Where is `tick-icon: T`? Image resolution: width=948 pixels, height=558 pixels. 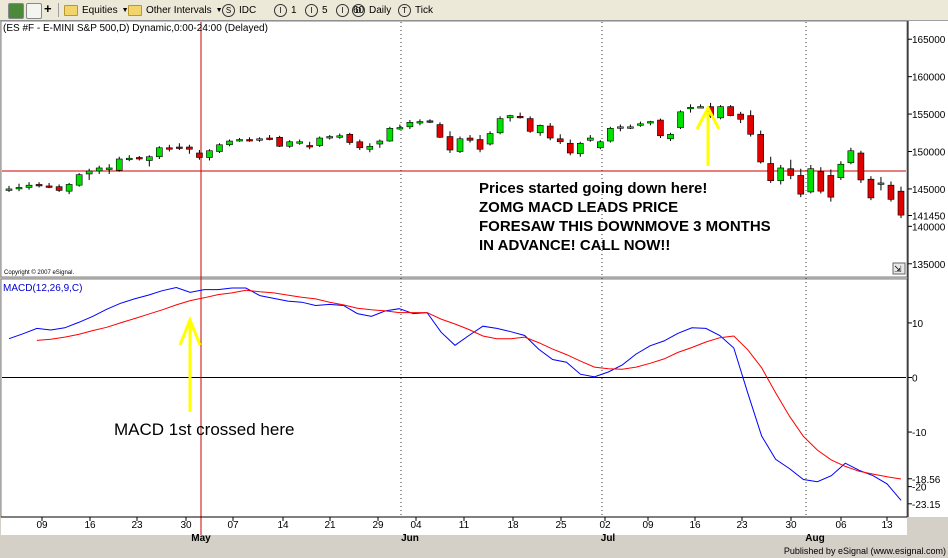 tick-icon: T is located at coordinates (404, 10).